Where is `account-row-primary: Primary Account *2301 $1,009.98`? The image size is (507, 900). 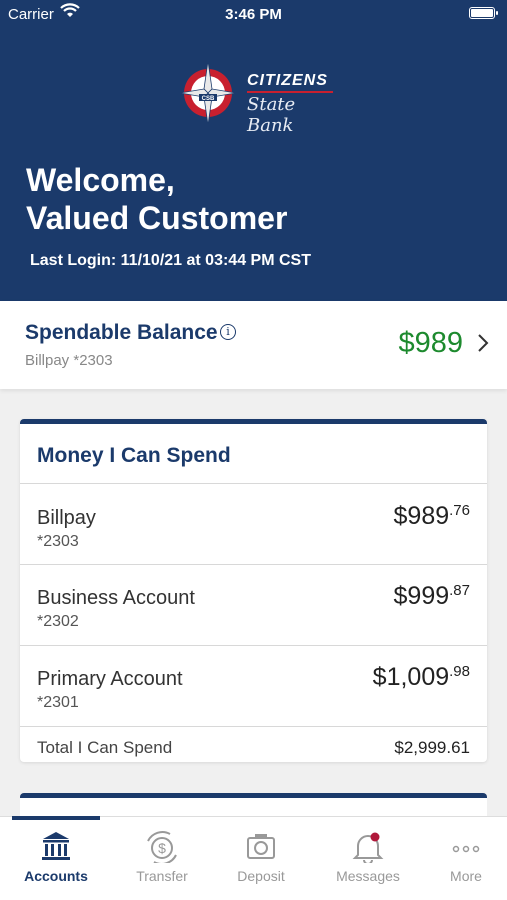
account-row-primary: Primary Account *2301 $1,009.98 is located at coordinates (253, 686).